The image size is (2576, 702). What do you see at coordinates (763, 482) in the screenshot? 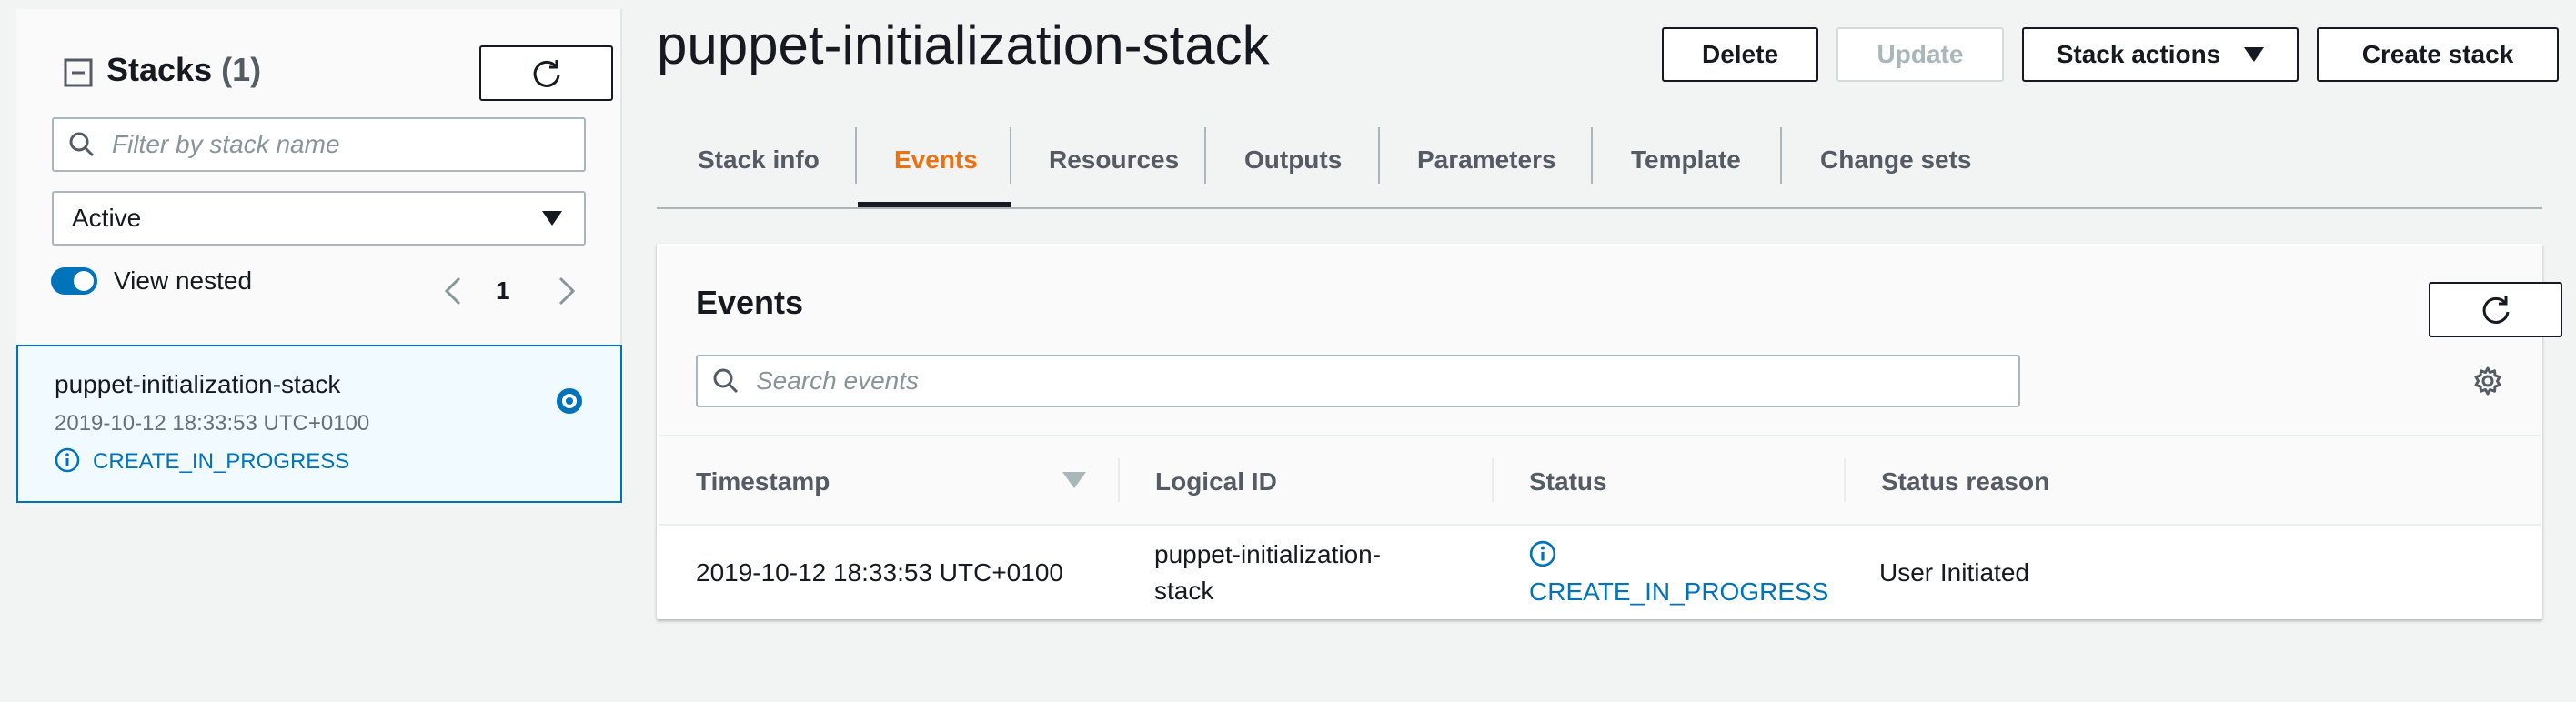
I see `column-header-timestamp: Timestamp` at bounding box center [763, 482].